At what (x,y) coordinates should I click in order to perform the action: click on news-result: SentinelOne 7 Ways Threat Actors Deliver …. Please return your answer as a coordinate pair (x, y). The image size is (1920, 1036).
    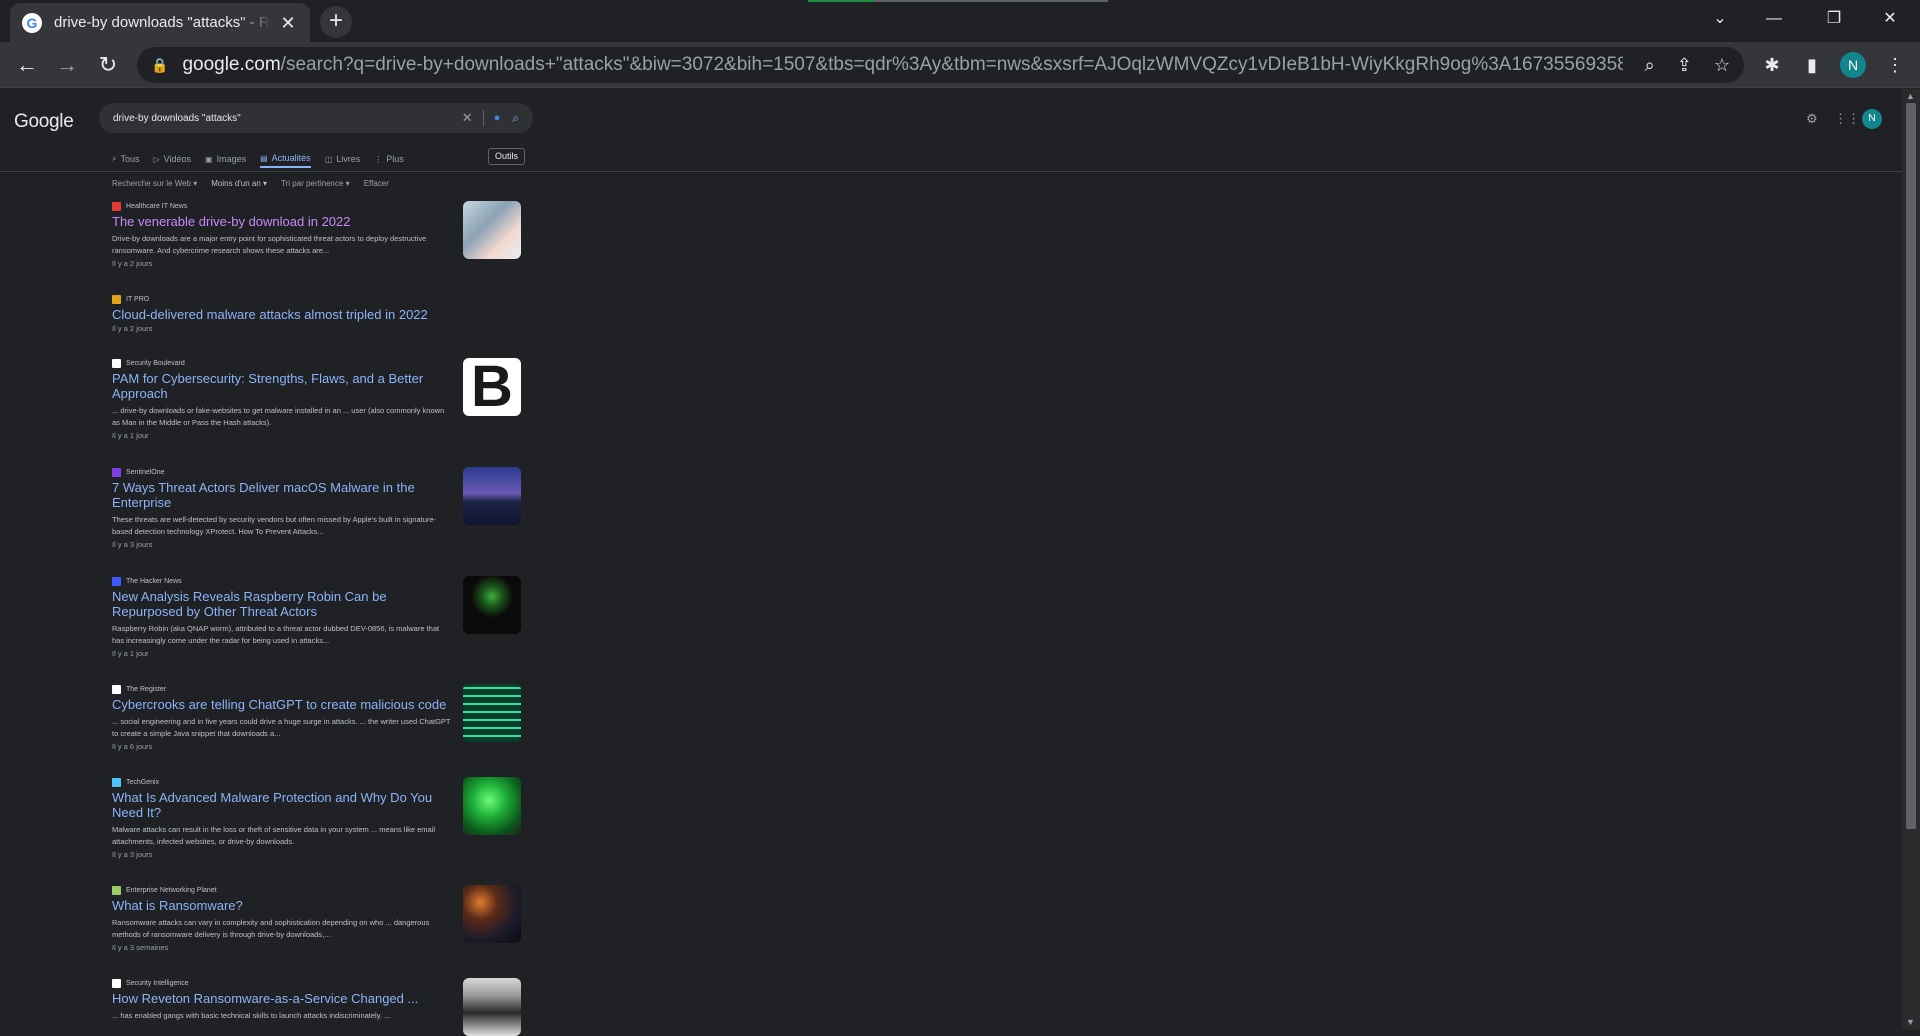
    Looking at the image, I should click on (317, 508).